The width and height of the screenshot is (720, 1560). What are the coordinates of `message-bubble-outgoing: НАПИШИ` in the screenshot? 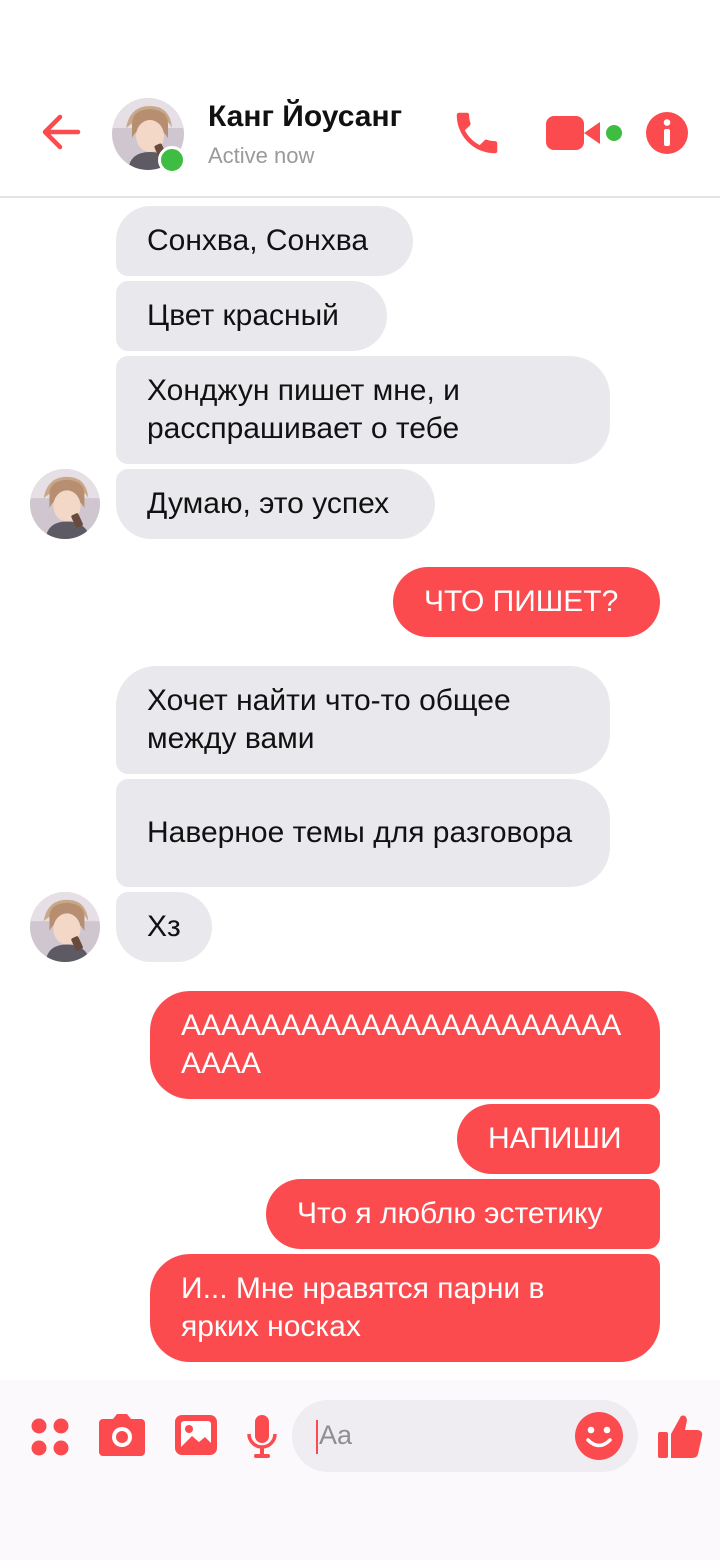 It's located at (558, 1139).